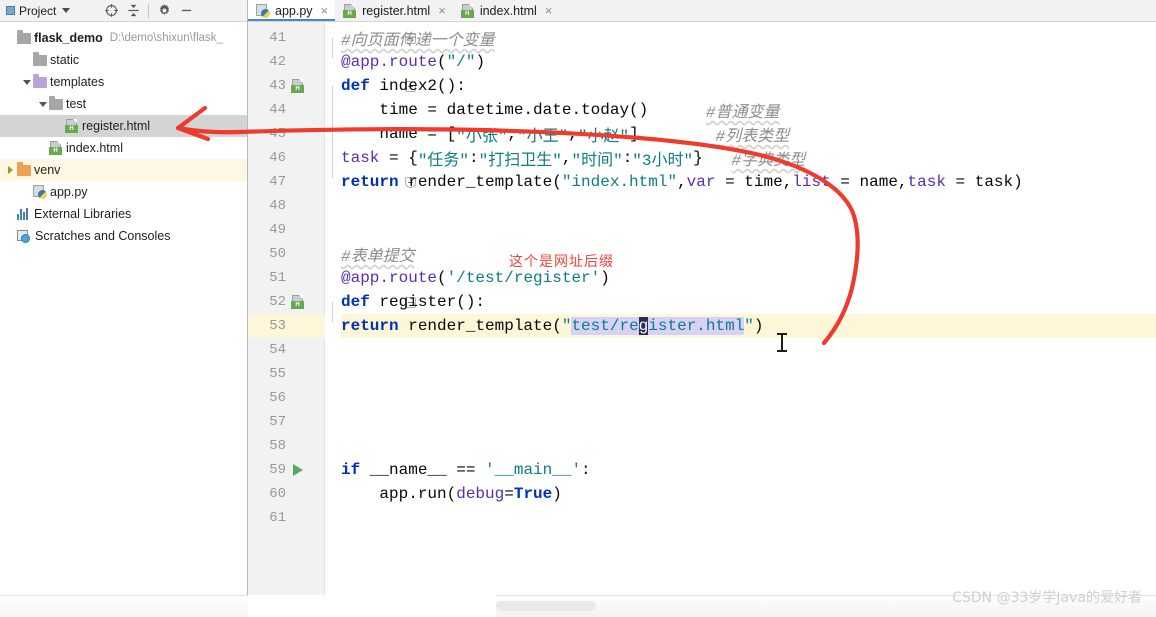 The height and width of the screenshot is (617, 1156). What do you see at coordinates (123, 82) in the screenshot?
I see `tree-item-templates: templates` at bounding box center [123, 82].